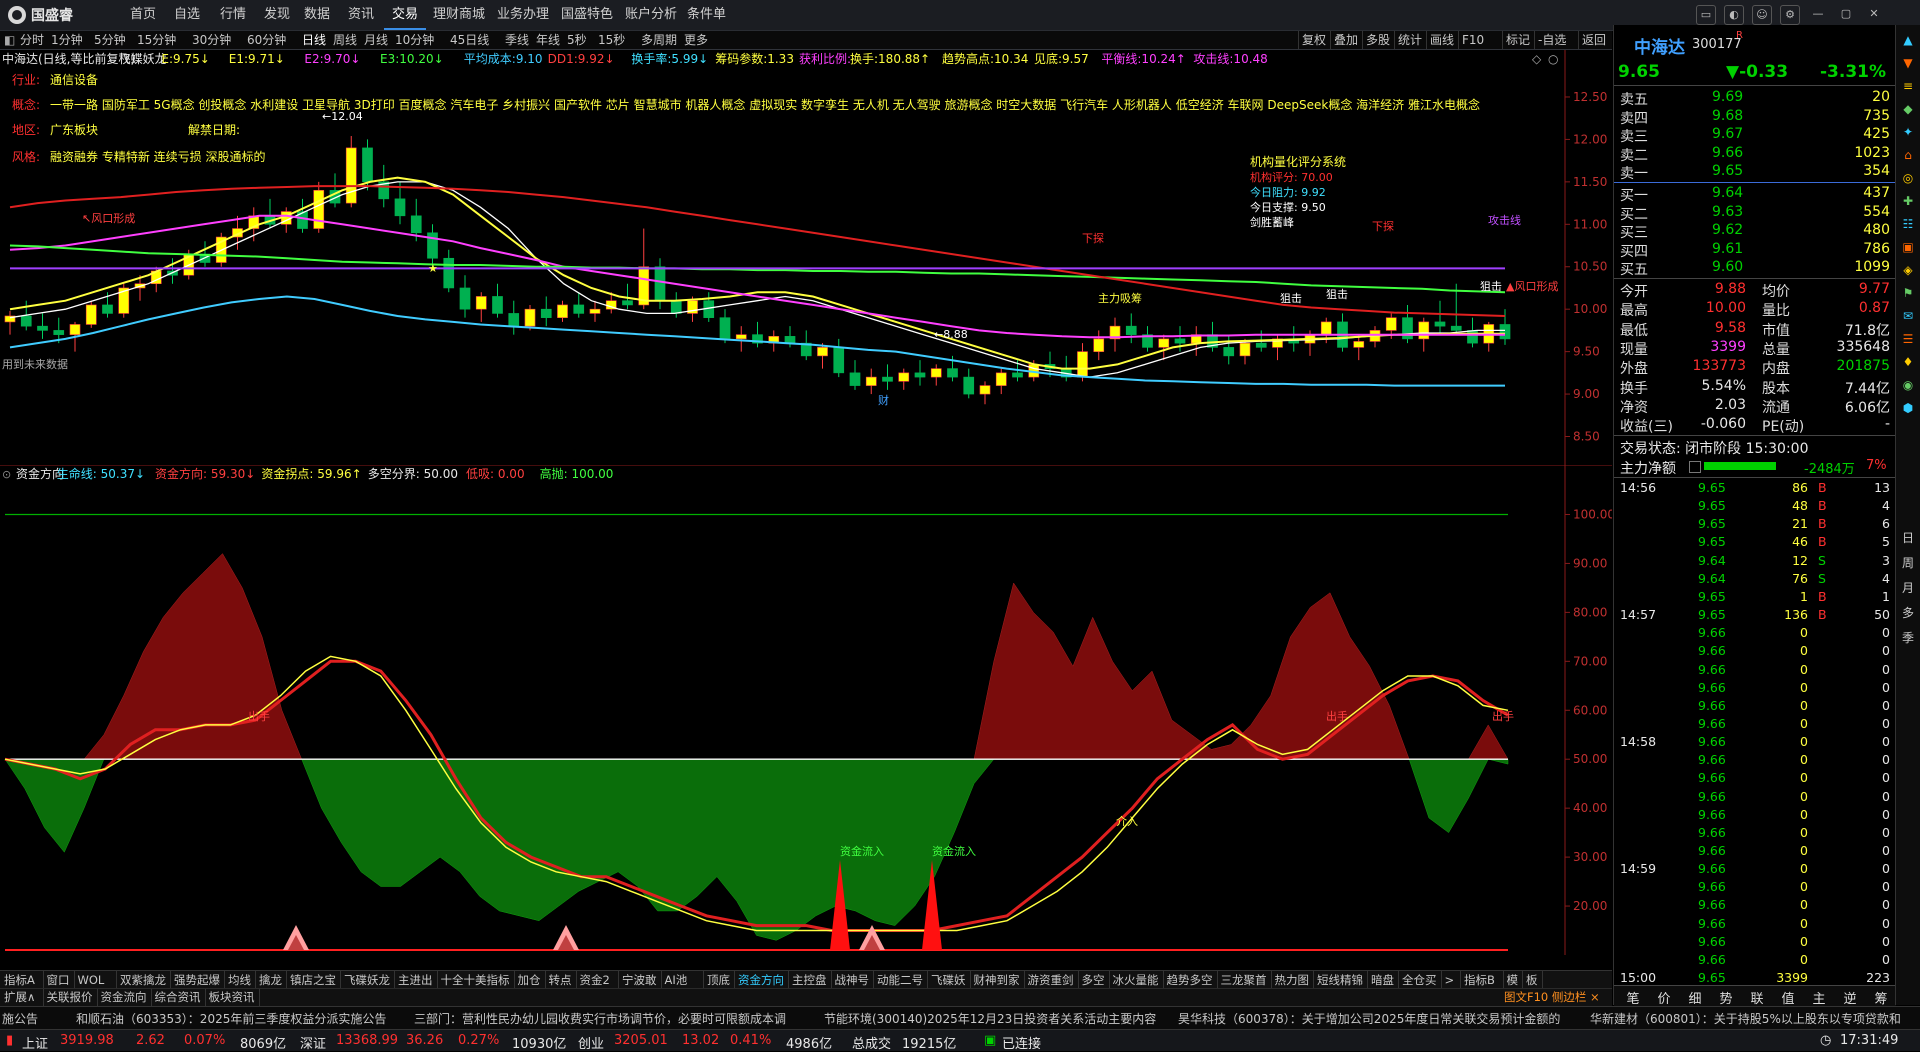  Describe the element at coordinates (517, 40) in the screenshot. I see `period-option: 季线` at that location.